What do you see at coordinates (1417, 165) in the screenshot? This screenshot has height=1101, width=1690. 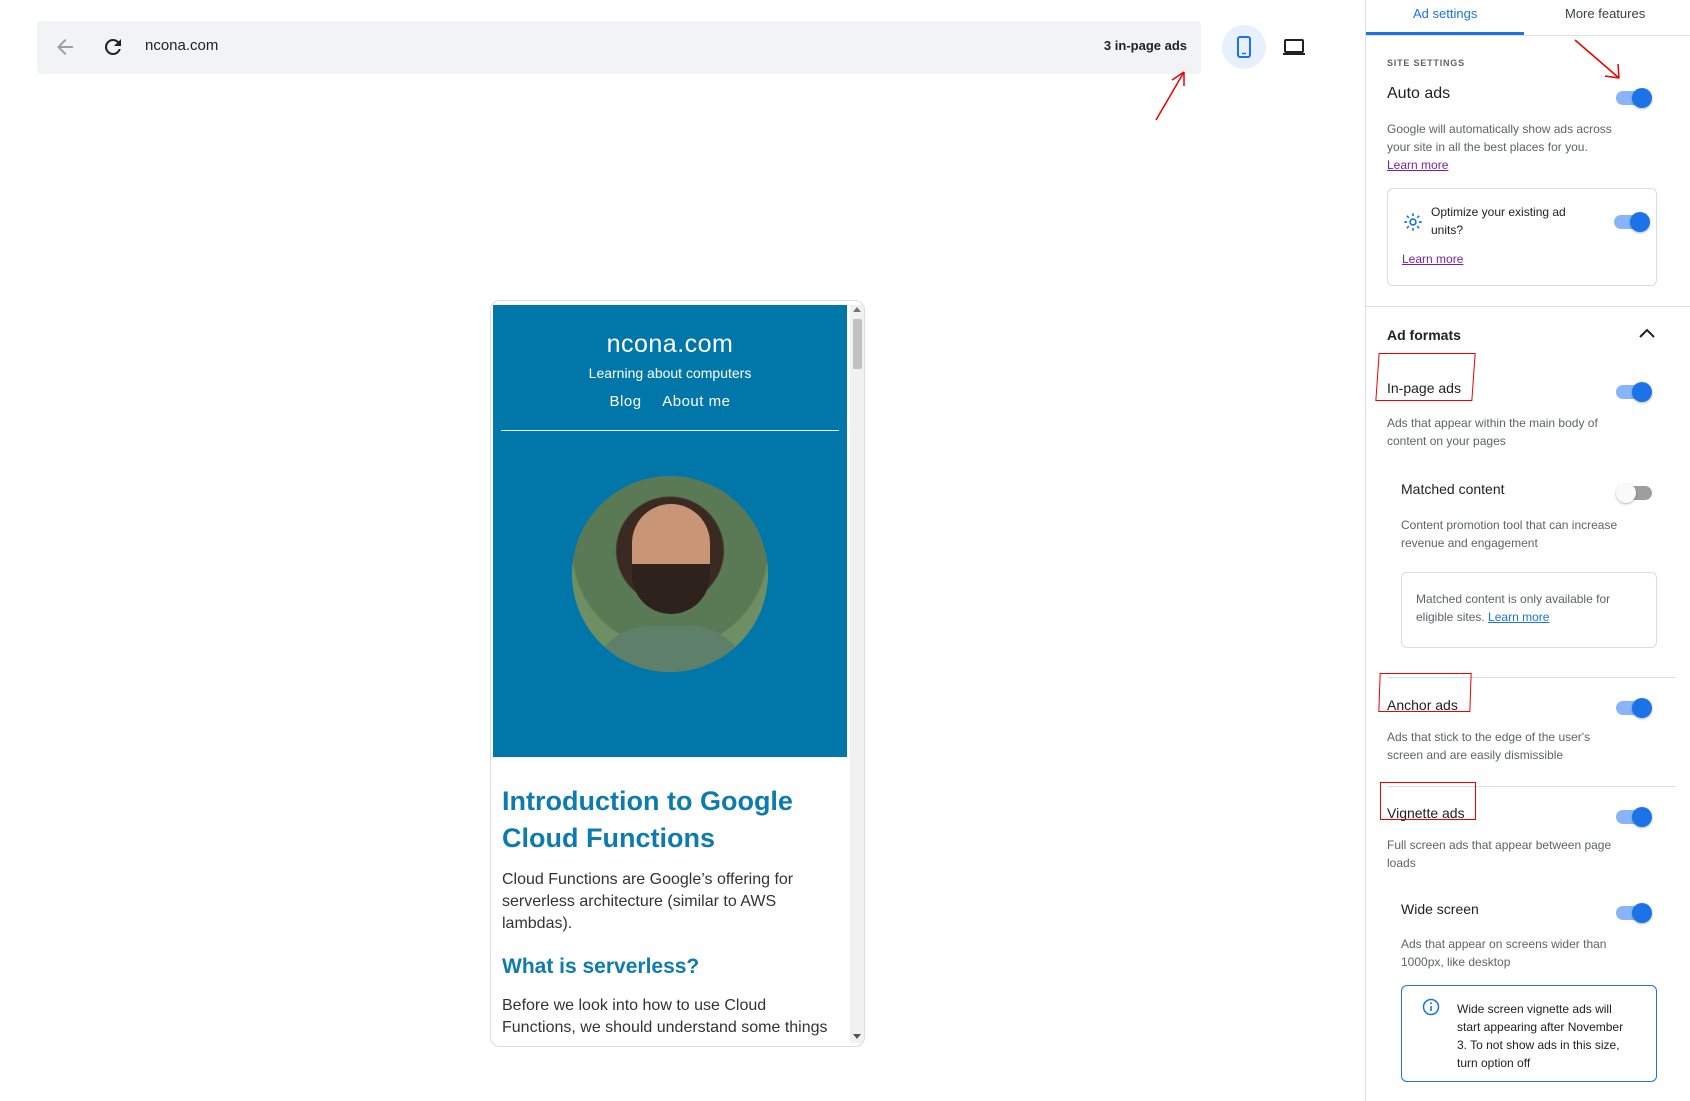 I see `auto-ads-learn-more-link: Learn more` at bounding box center [1417, 165].